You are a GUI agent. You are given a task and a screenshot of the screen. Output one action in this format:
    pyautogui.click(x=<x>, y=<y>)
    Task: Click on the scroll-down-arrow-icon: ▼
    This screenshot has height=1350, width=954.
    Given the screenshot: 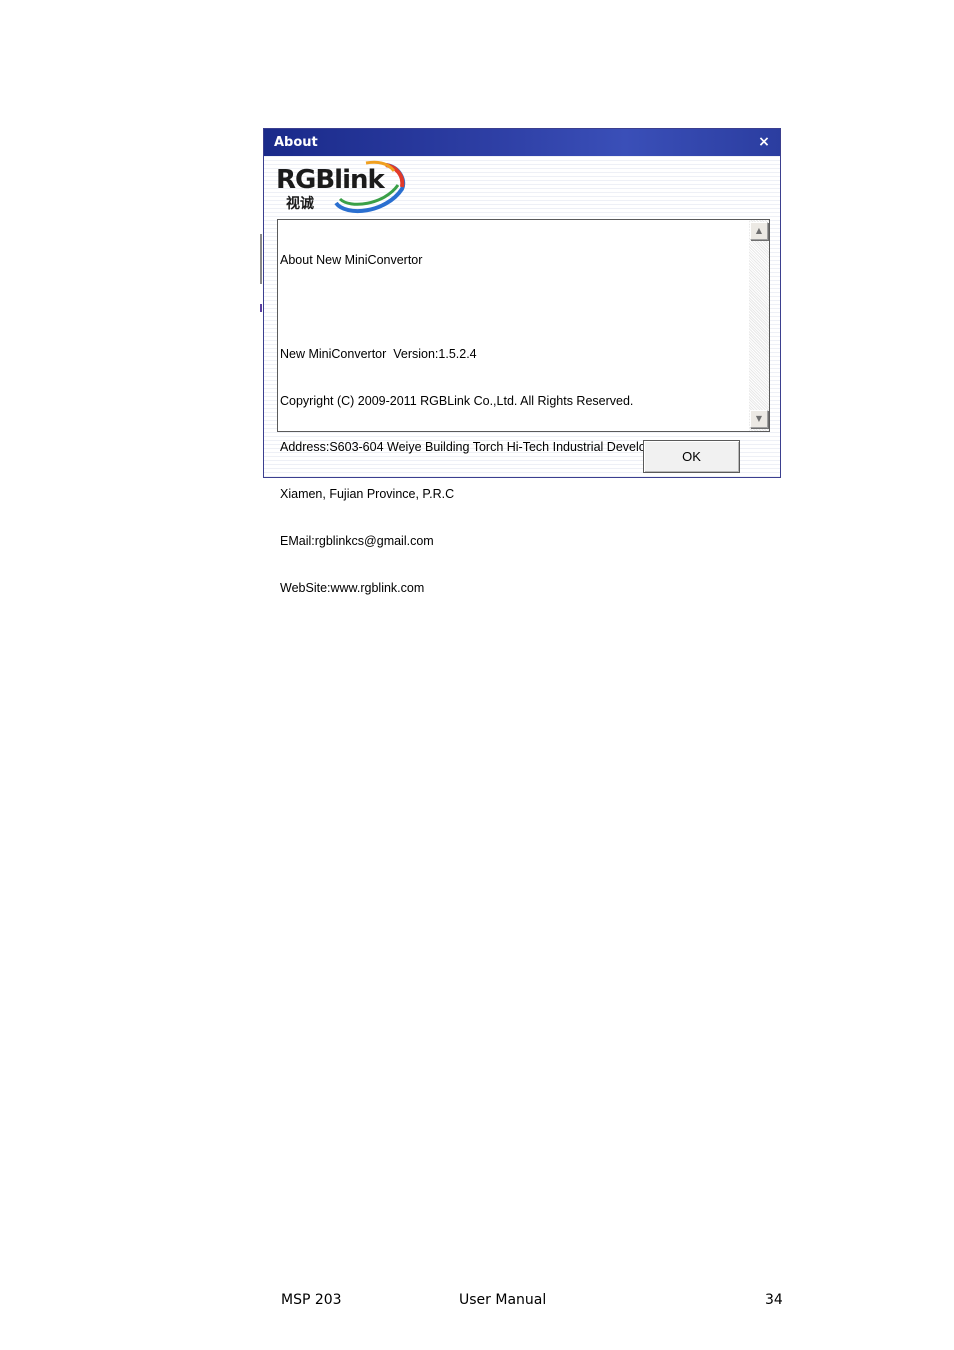 What is the action you would take?
    pyautogui.click(x=759, y=419)
    